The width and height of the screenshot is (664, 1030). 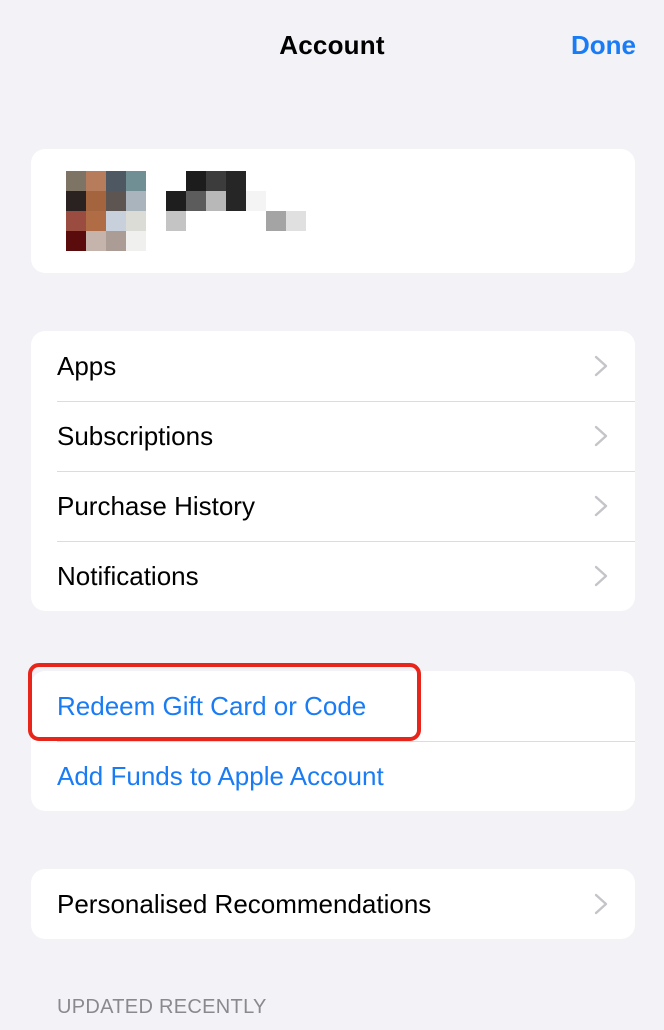 What do you see at coordinates (87, 365) in the screenshot?
I see `menu-item-label: Apps` at bounding box center [87, 365].